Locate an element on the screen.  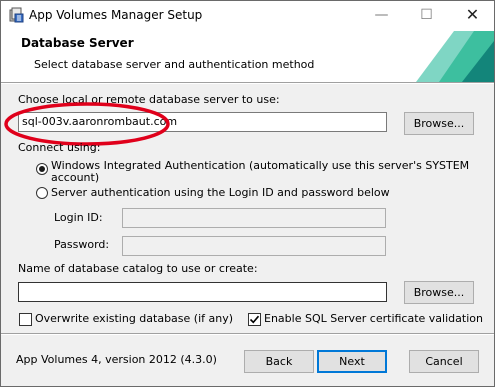
title-bar: App Volumes Manager Setup — ☐ ✕ is located at coordinates (247, 16).